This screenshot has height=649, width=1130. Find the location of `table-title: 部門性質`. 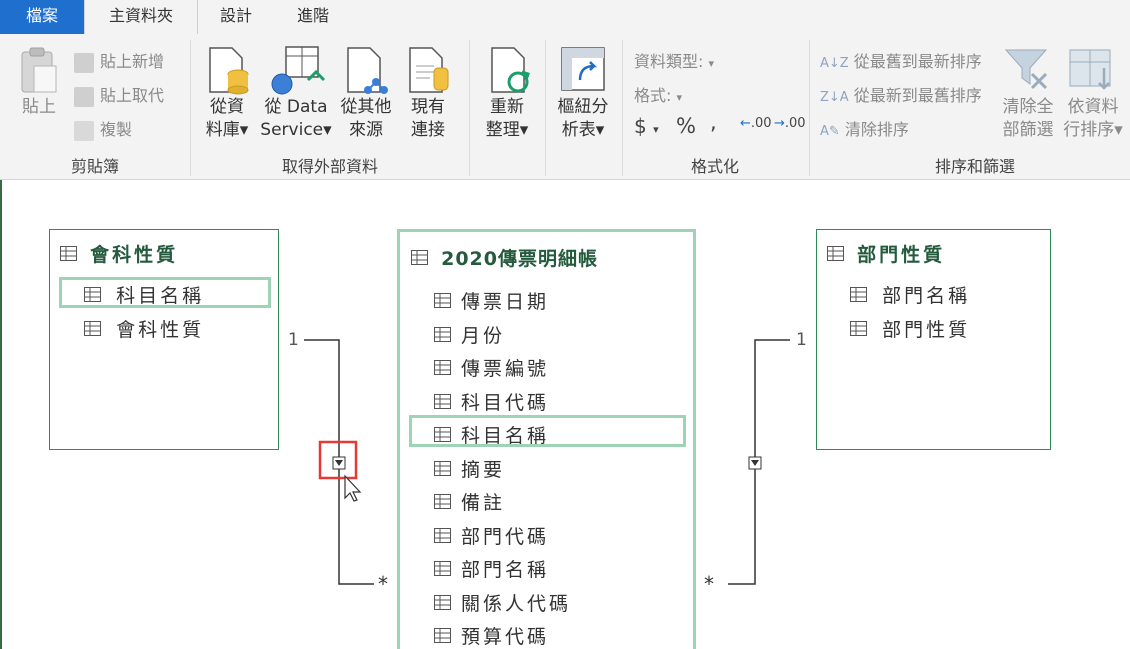

table-title: 部門性質 is located at coordinates (901, 255).